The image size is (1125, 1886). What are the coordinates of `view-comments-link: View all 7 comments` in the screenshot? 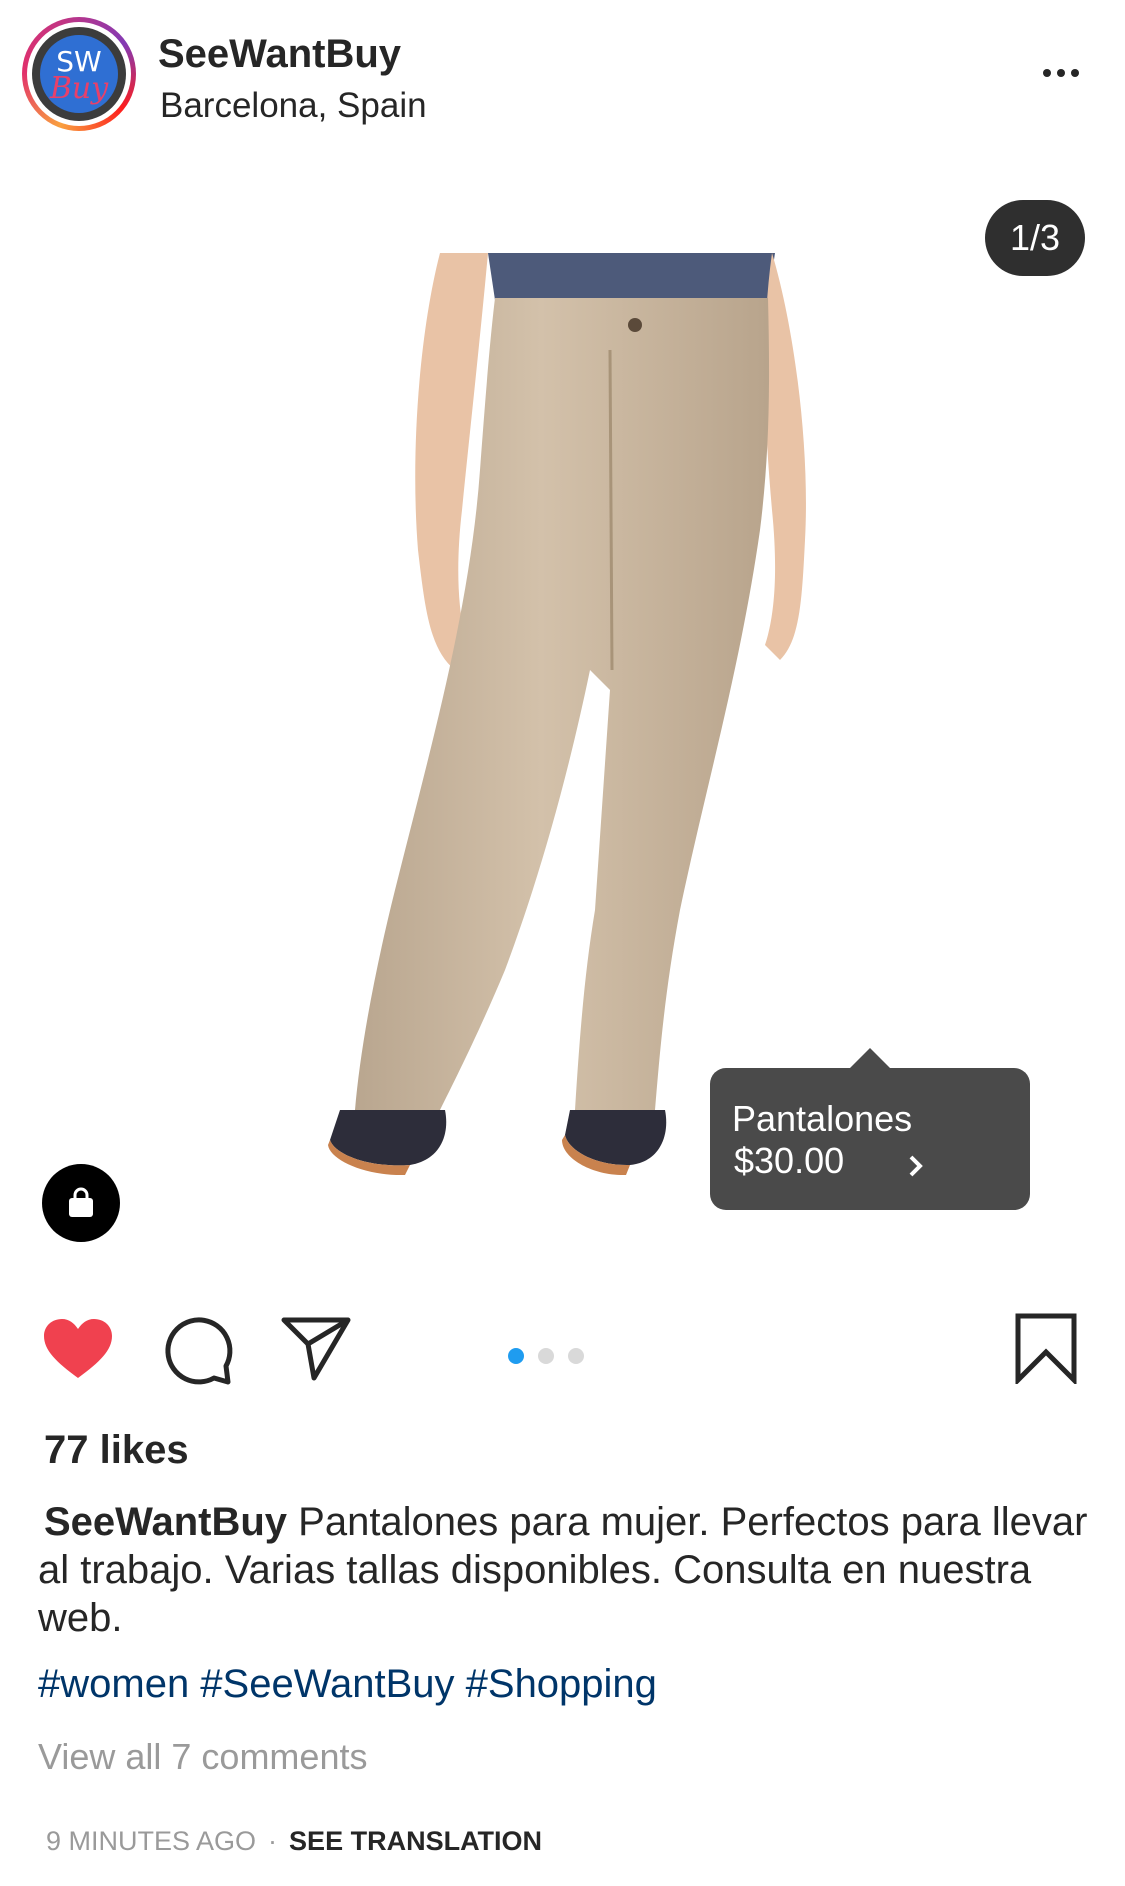 It's located at (202, 1757).